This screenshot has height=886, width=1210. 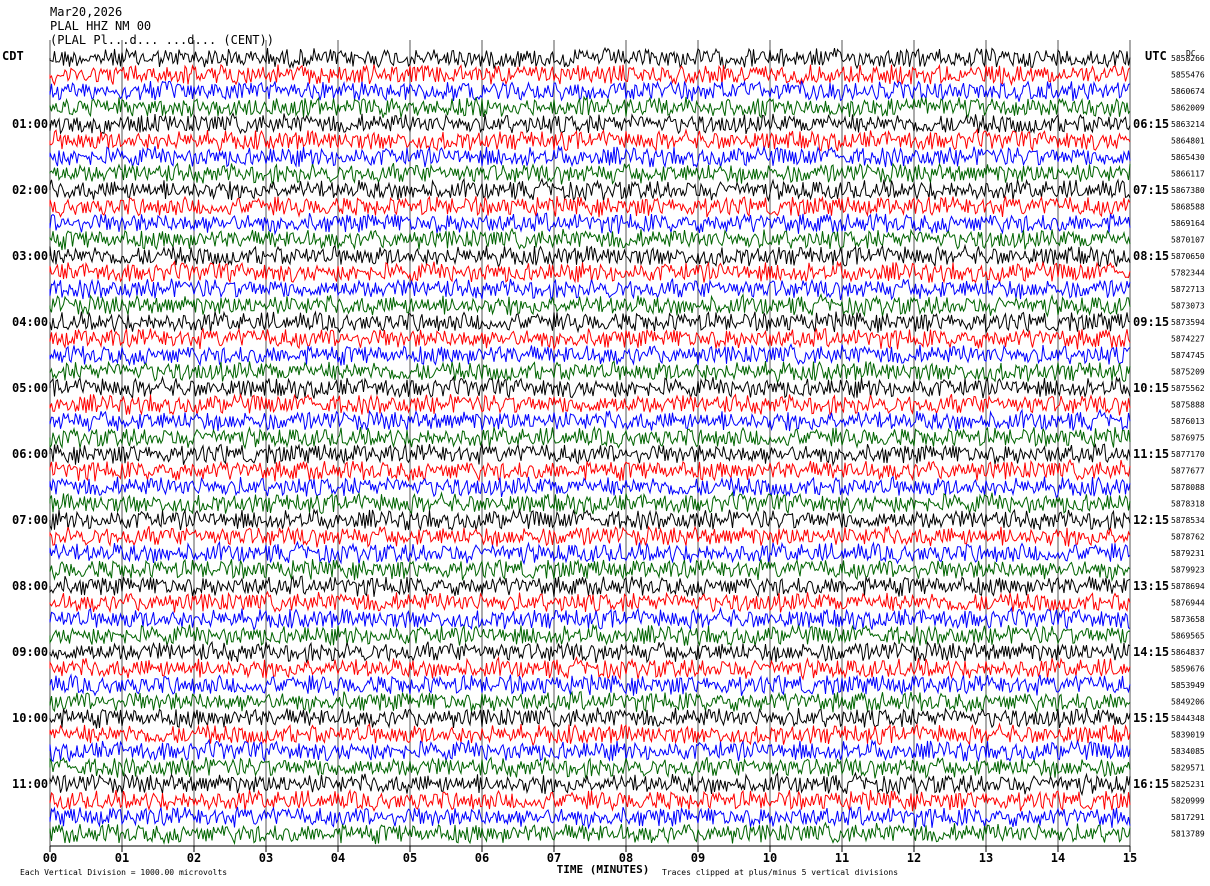 I want to click on dc-offset-label: 5864801, so click(x=1188, y=141).